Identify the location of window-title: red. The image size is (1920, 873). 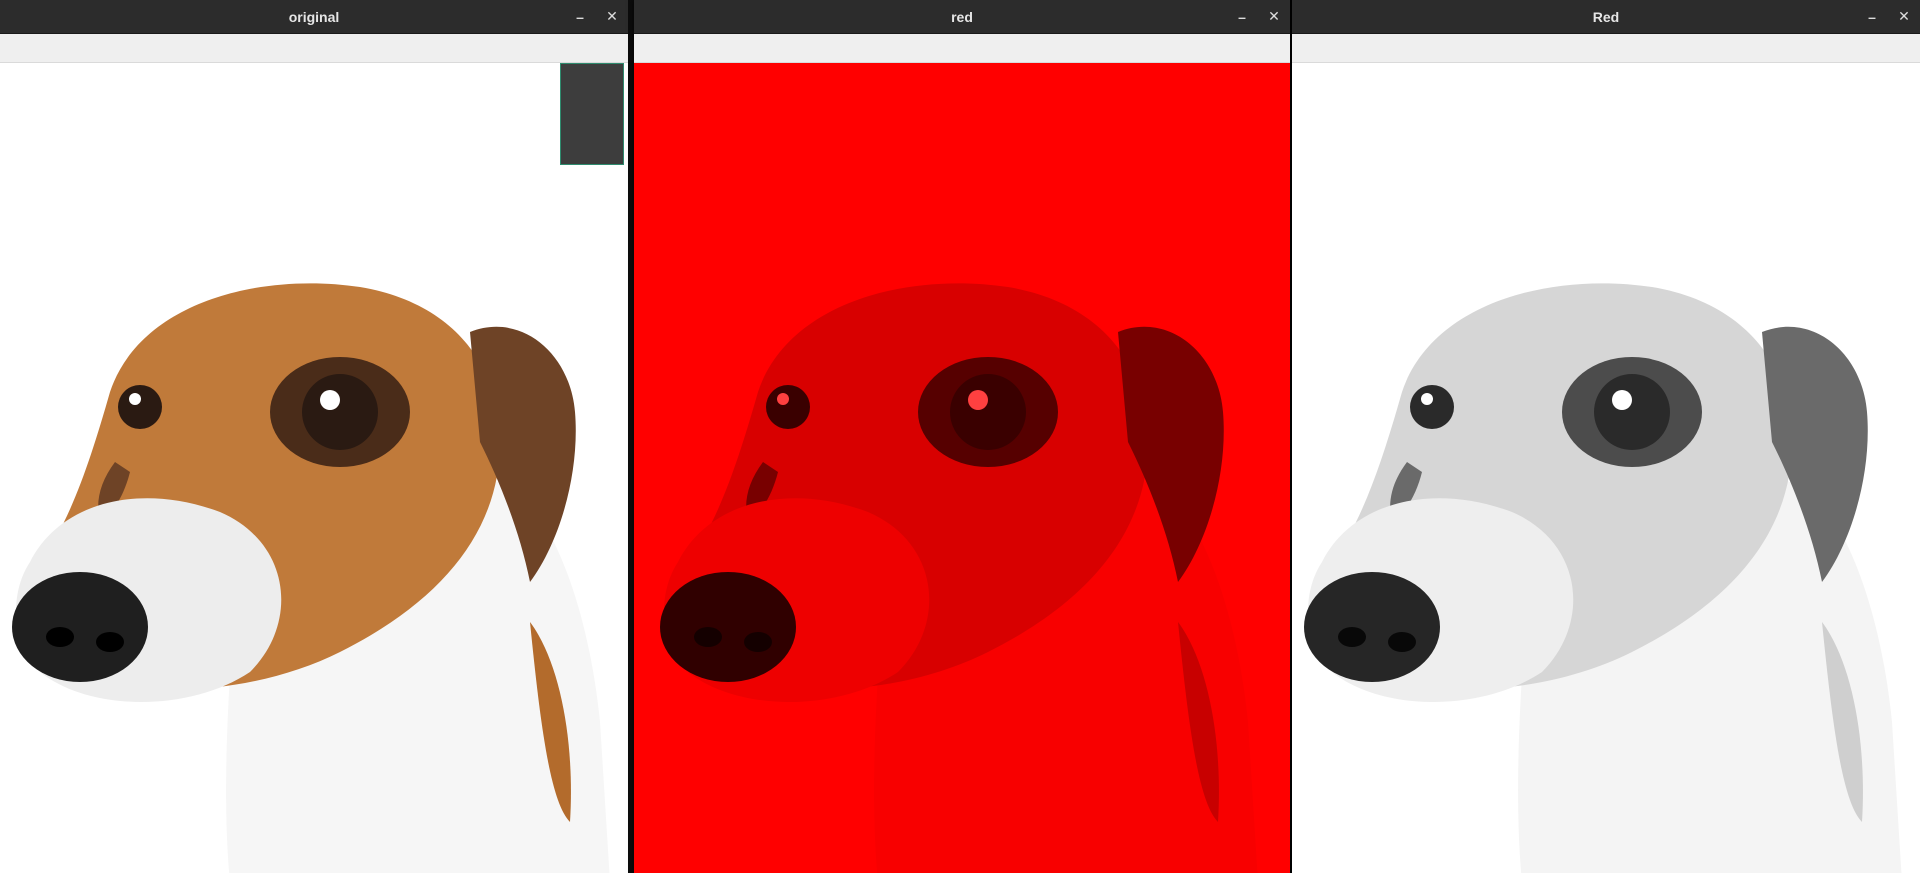
(962, 16).